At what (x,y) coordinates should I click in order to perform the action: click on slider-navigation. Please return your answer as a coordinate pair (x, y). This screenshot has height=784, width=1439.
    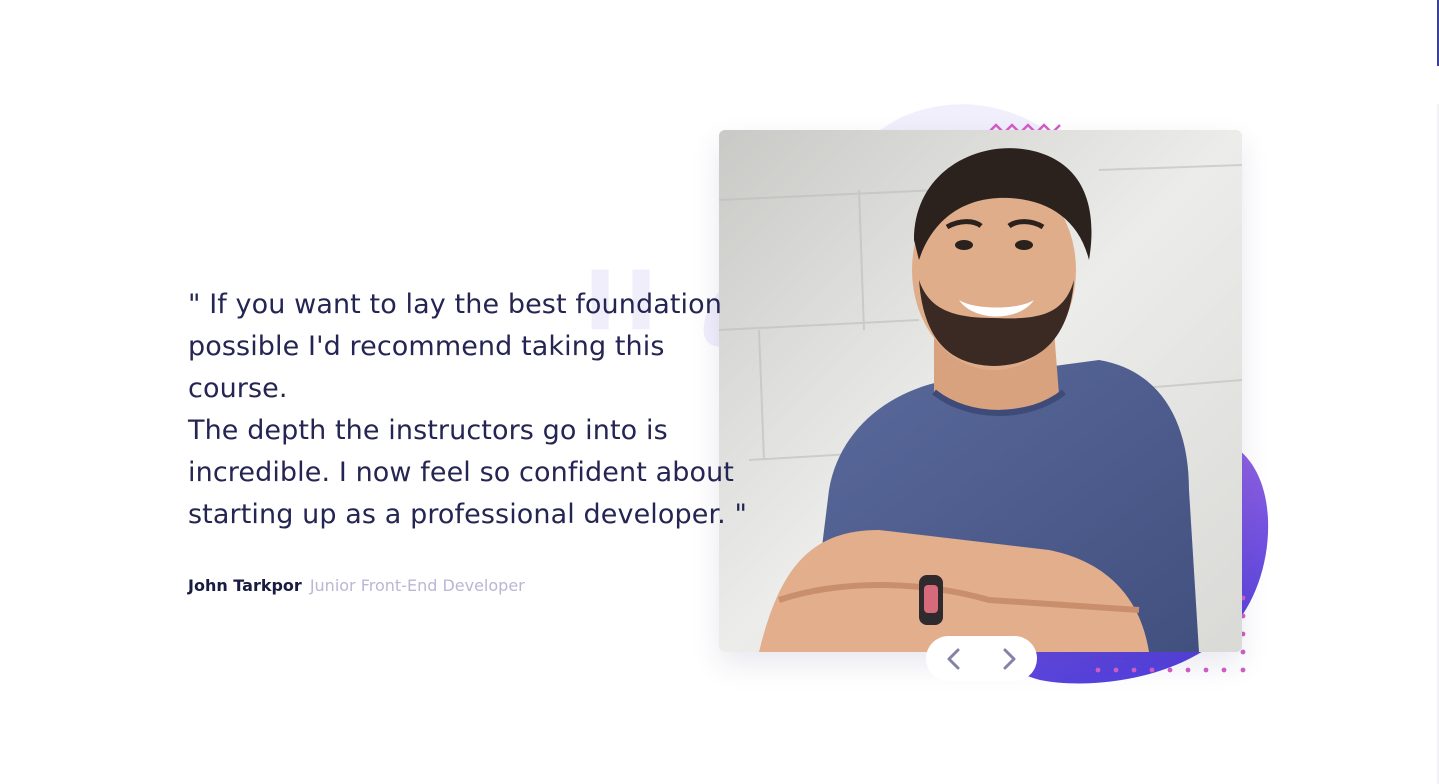
    Looking at the image, I should click on (981, 658).